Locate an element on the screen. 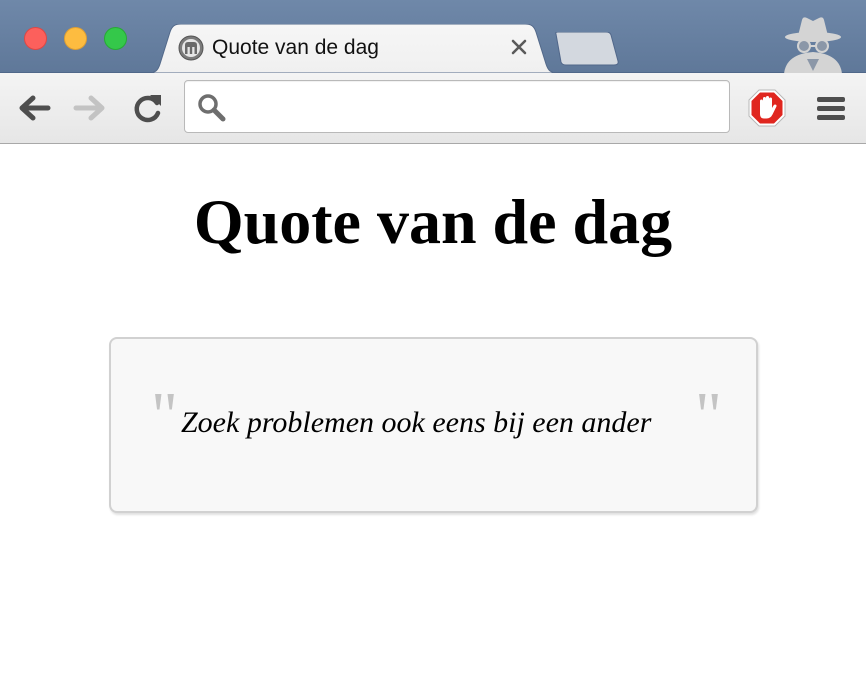 The height and width of the screenshot is (690, 866). adblock-button is located at coordinates (767, 108).